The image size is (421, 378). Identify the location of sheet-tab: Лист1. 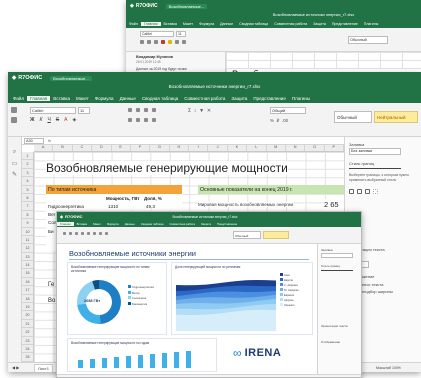
(43, 368).